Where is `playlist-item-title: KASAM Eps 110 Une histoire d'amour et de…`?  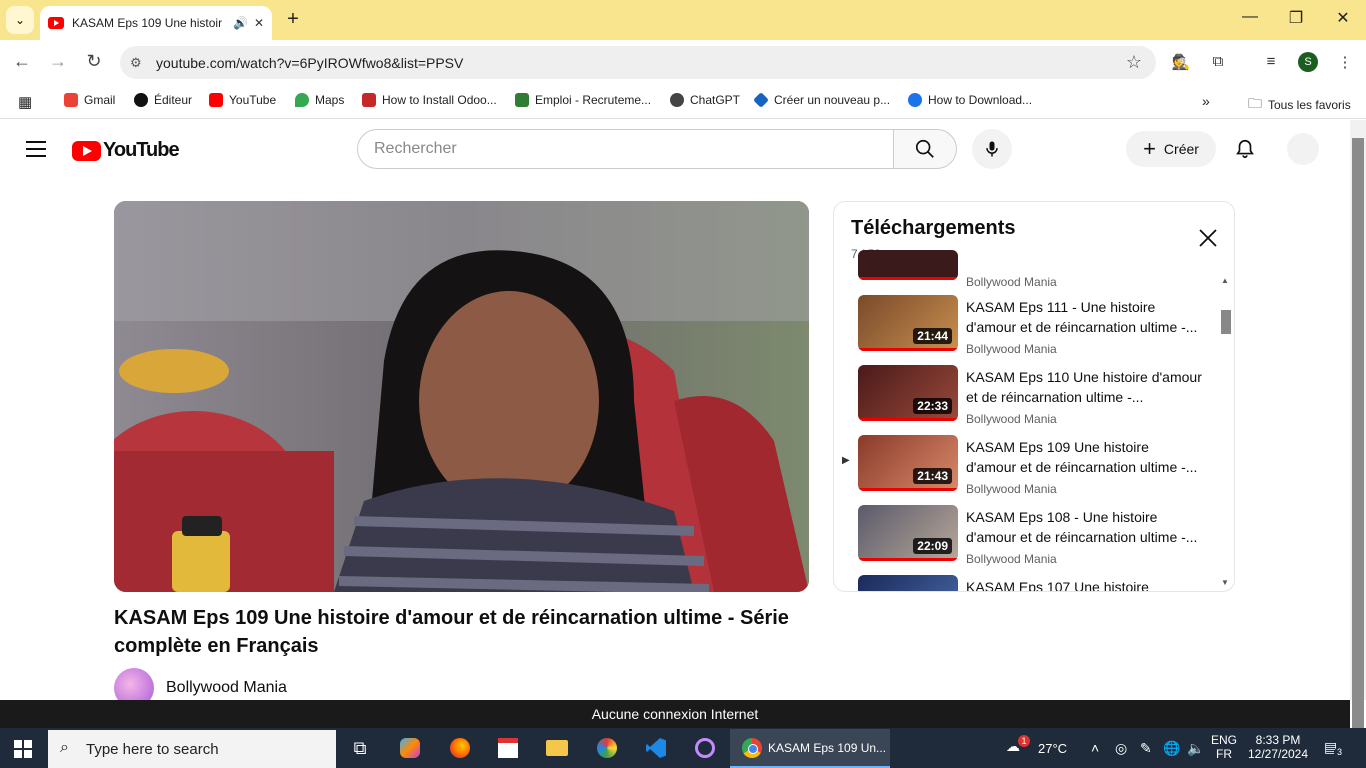
playlist-item-title: KASAM Eps 110 Une histoire d'amour et de… is located at coordinates (1084, 387).